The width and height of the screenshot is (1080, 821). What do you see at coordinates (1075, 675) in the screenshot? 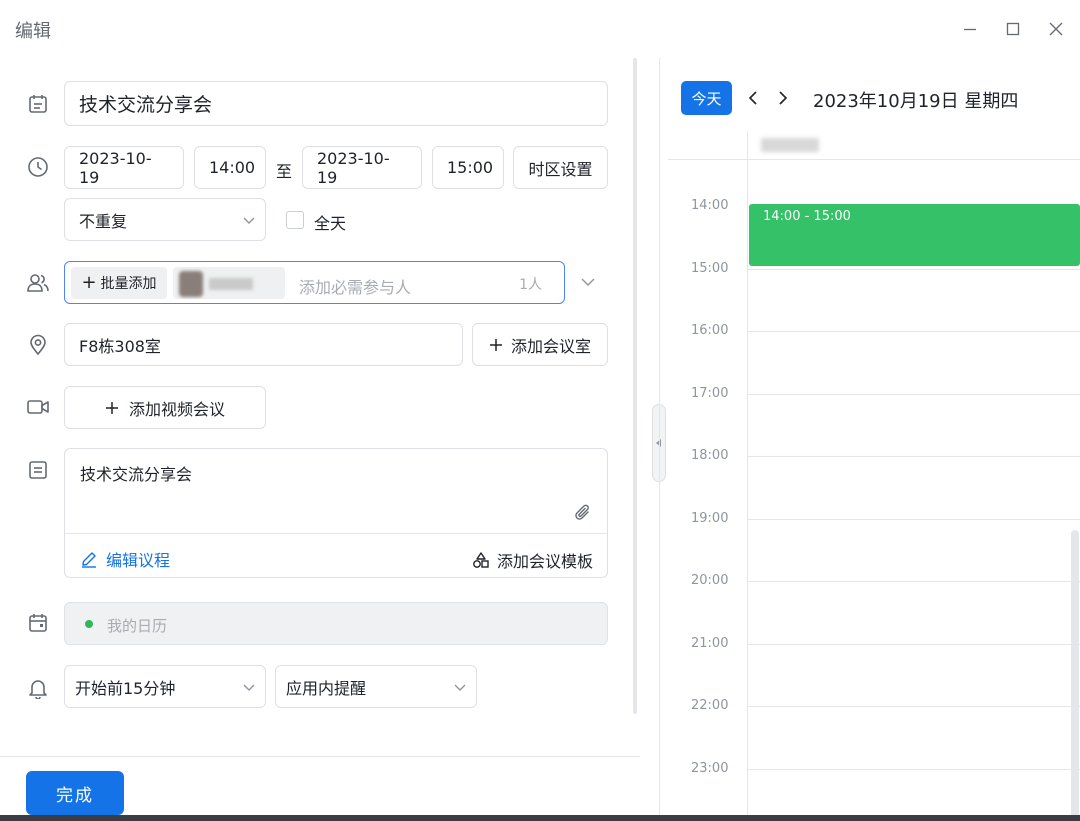
I see `calendar-scrollbar` at bounding box center [1075, 675].